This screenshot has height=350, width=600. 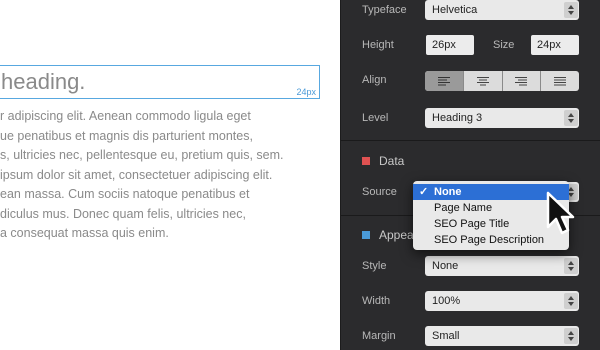 What do you see at coordinates (375, 118) in the screenshot?
I see `level-label: Level` at bounding box center [375, 118].